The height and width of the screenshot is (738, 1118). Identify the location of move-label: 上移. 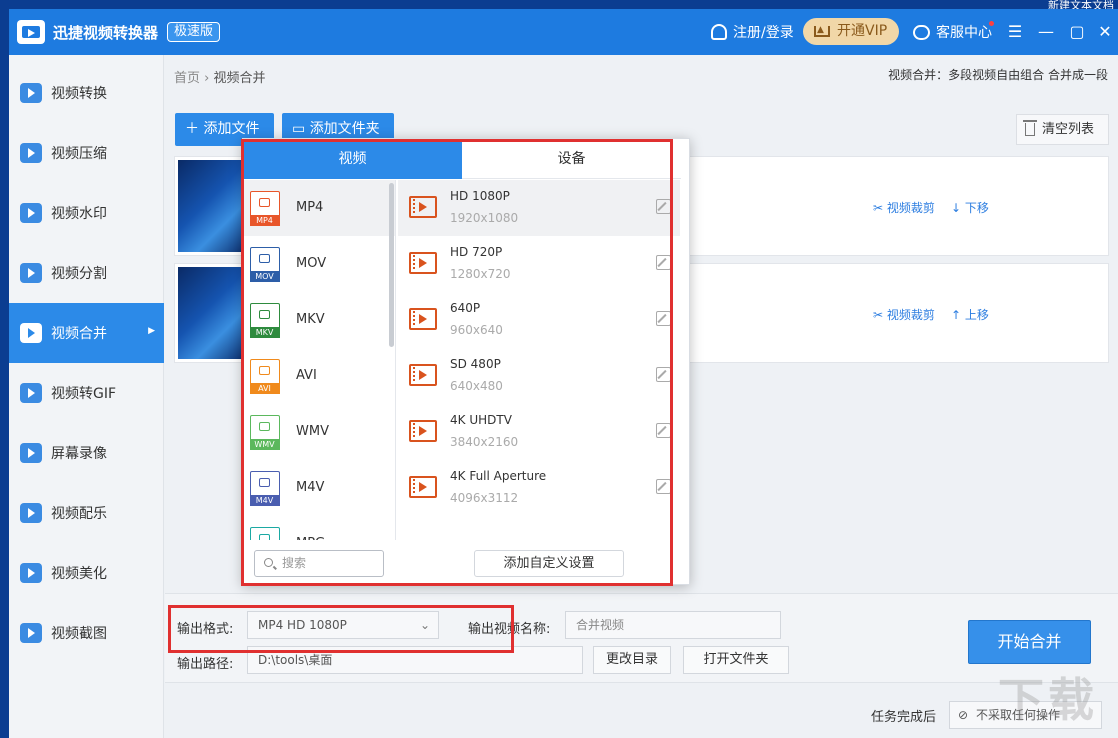
(976, 315).